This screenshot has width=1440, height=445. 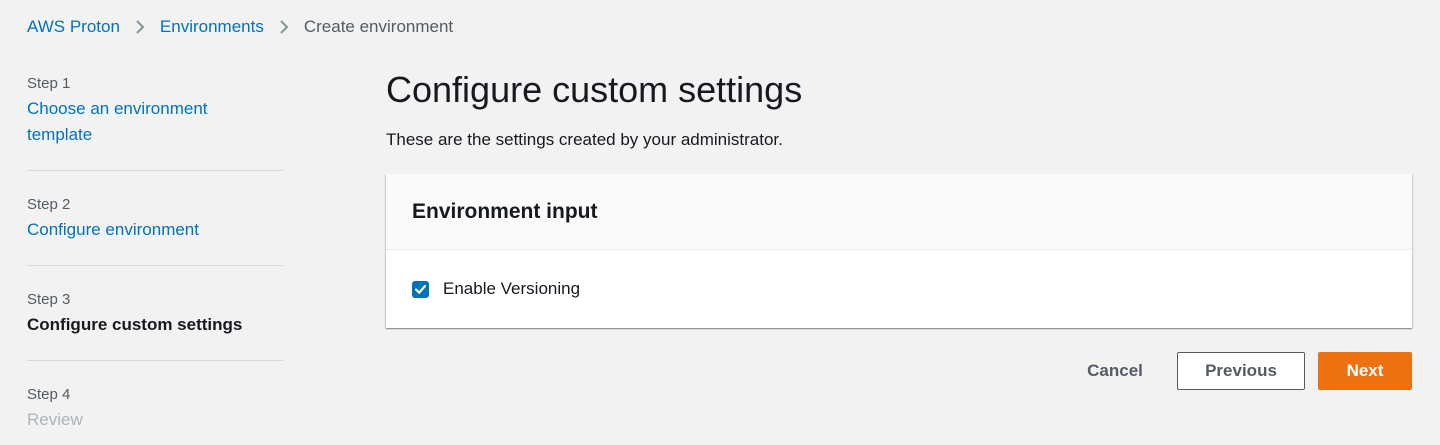 I want to click on step-review-disabled: Review, so click(x=55, y=419).